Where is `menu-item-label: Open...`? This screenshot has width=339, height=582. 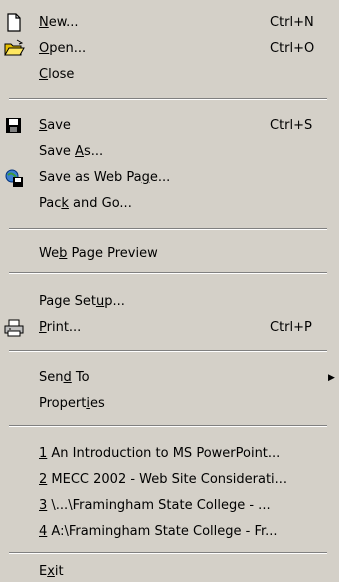
menu-item-label: Open... is located at coordinates (63, 48).